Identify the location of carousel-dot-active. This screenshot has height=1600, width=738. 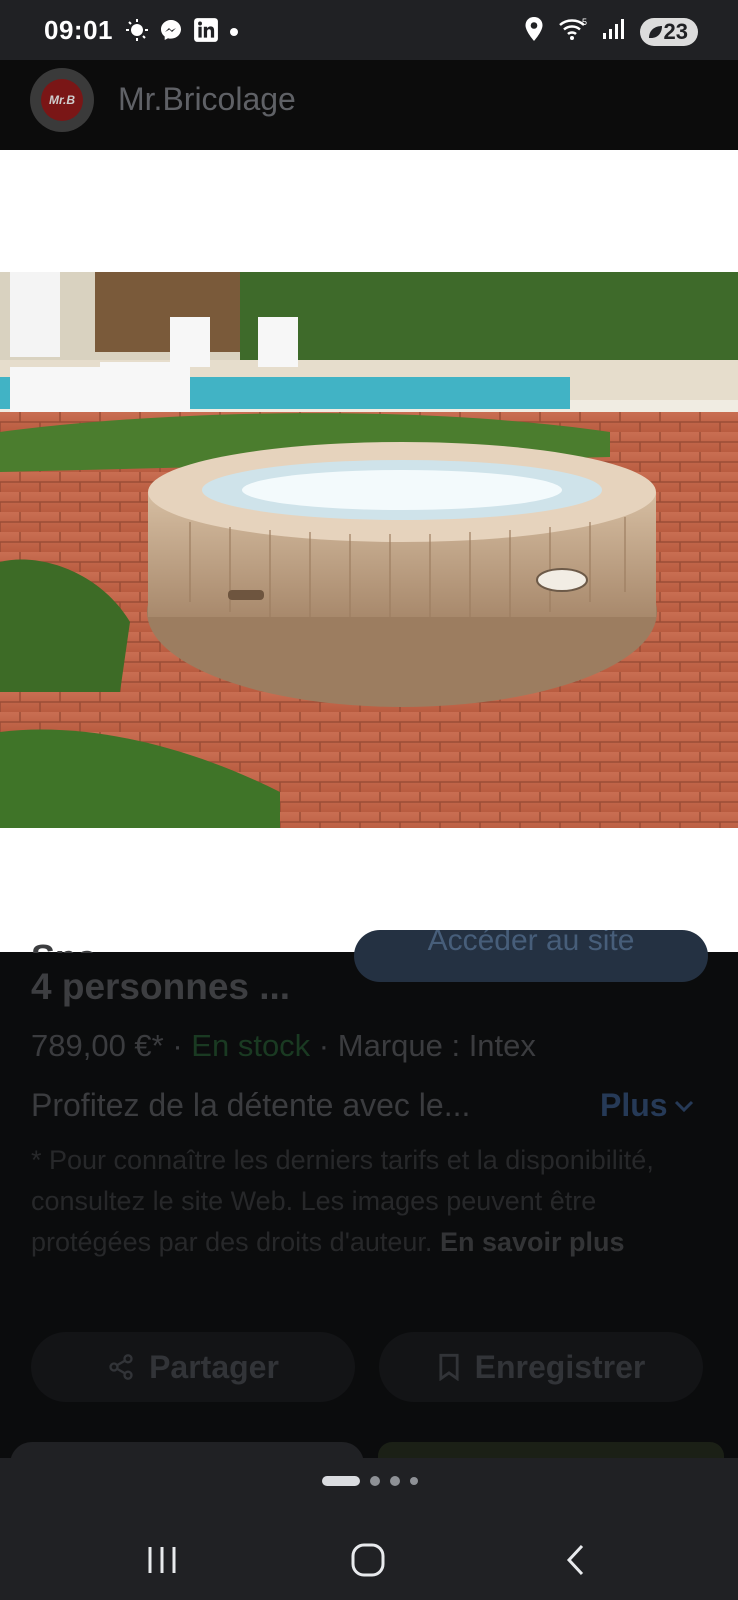
(341, 1481).